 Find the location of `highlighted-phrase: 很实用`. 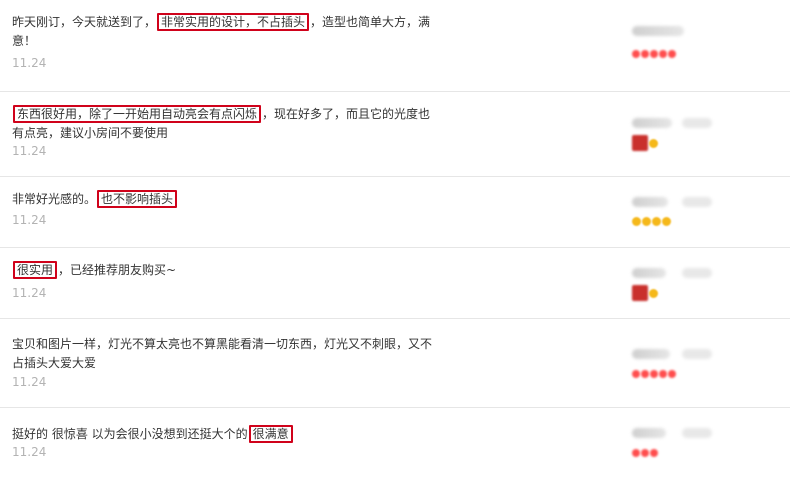

highlighted-phrase: 很实用 is located at coordinates (35, 270).